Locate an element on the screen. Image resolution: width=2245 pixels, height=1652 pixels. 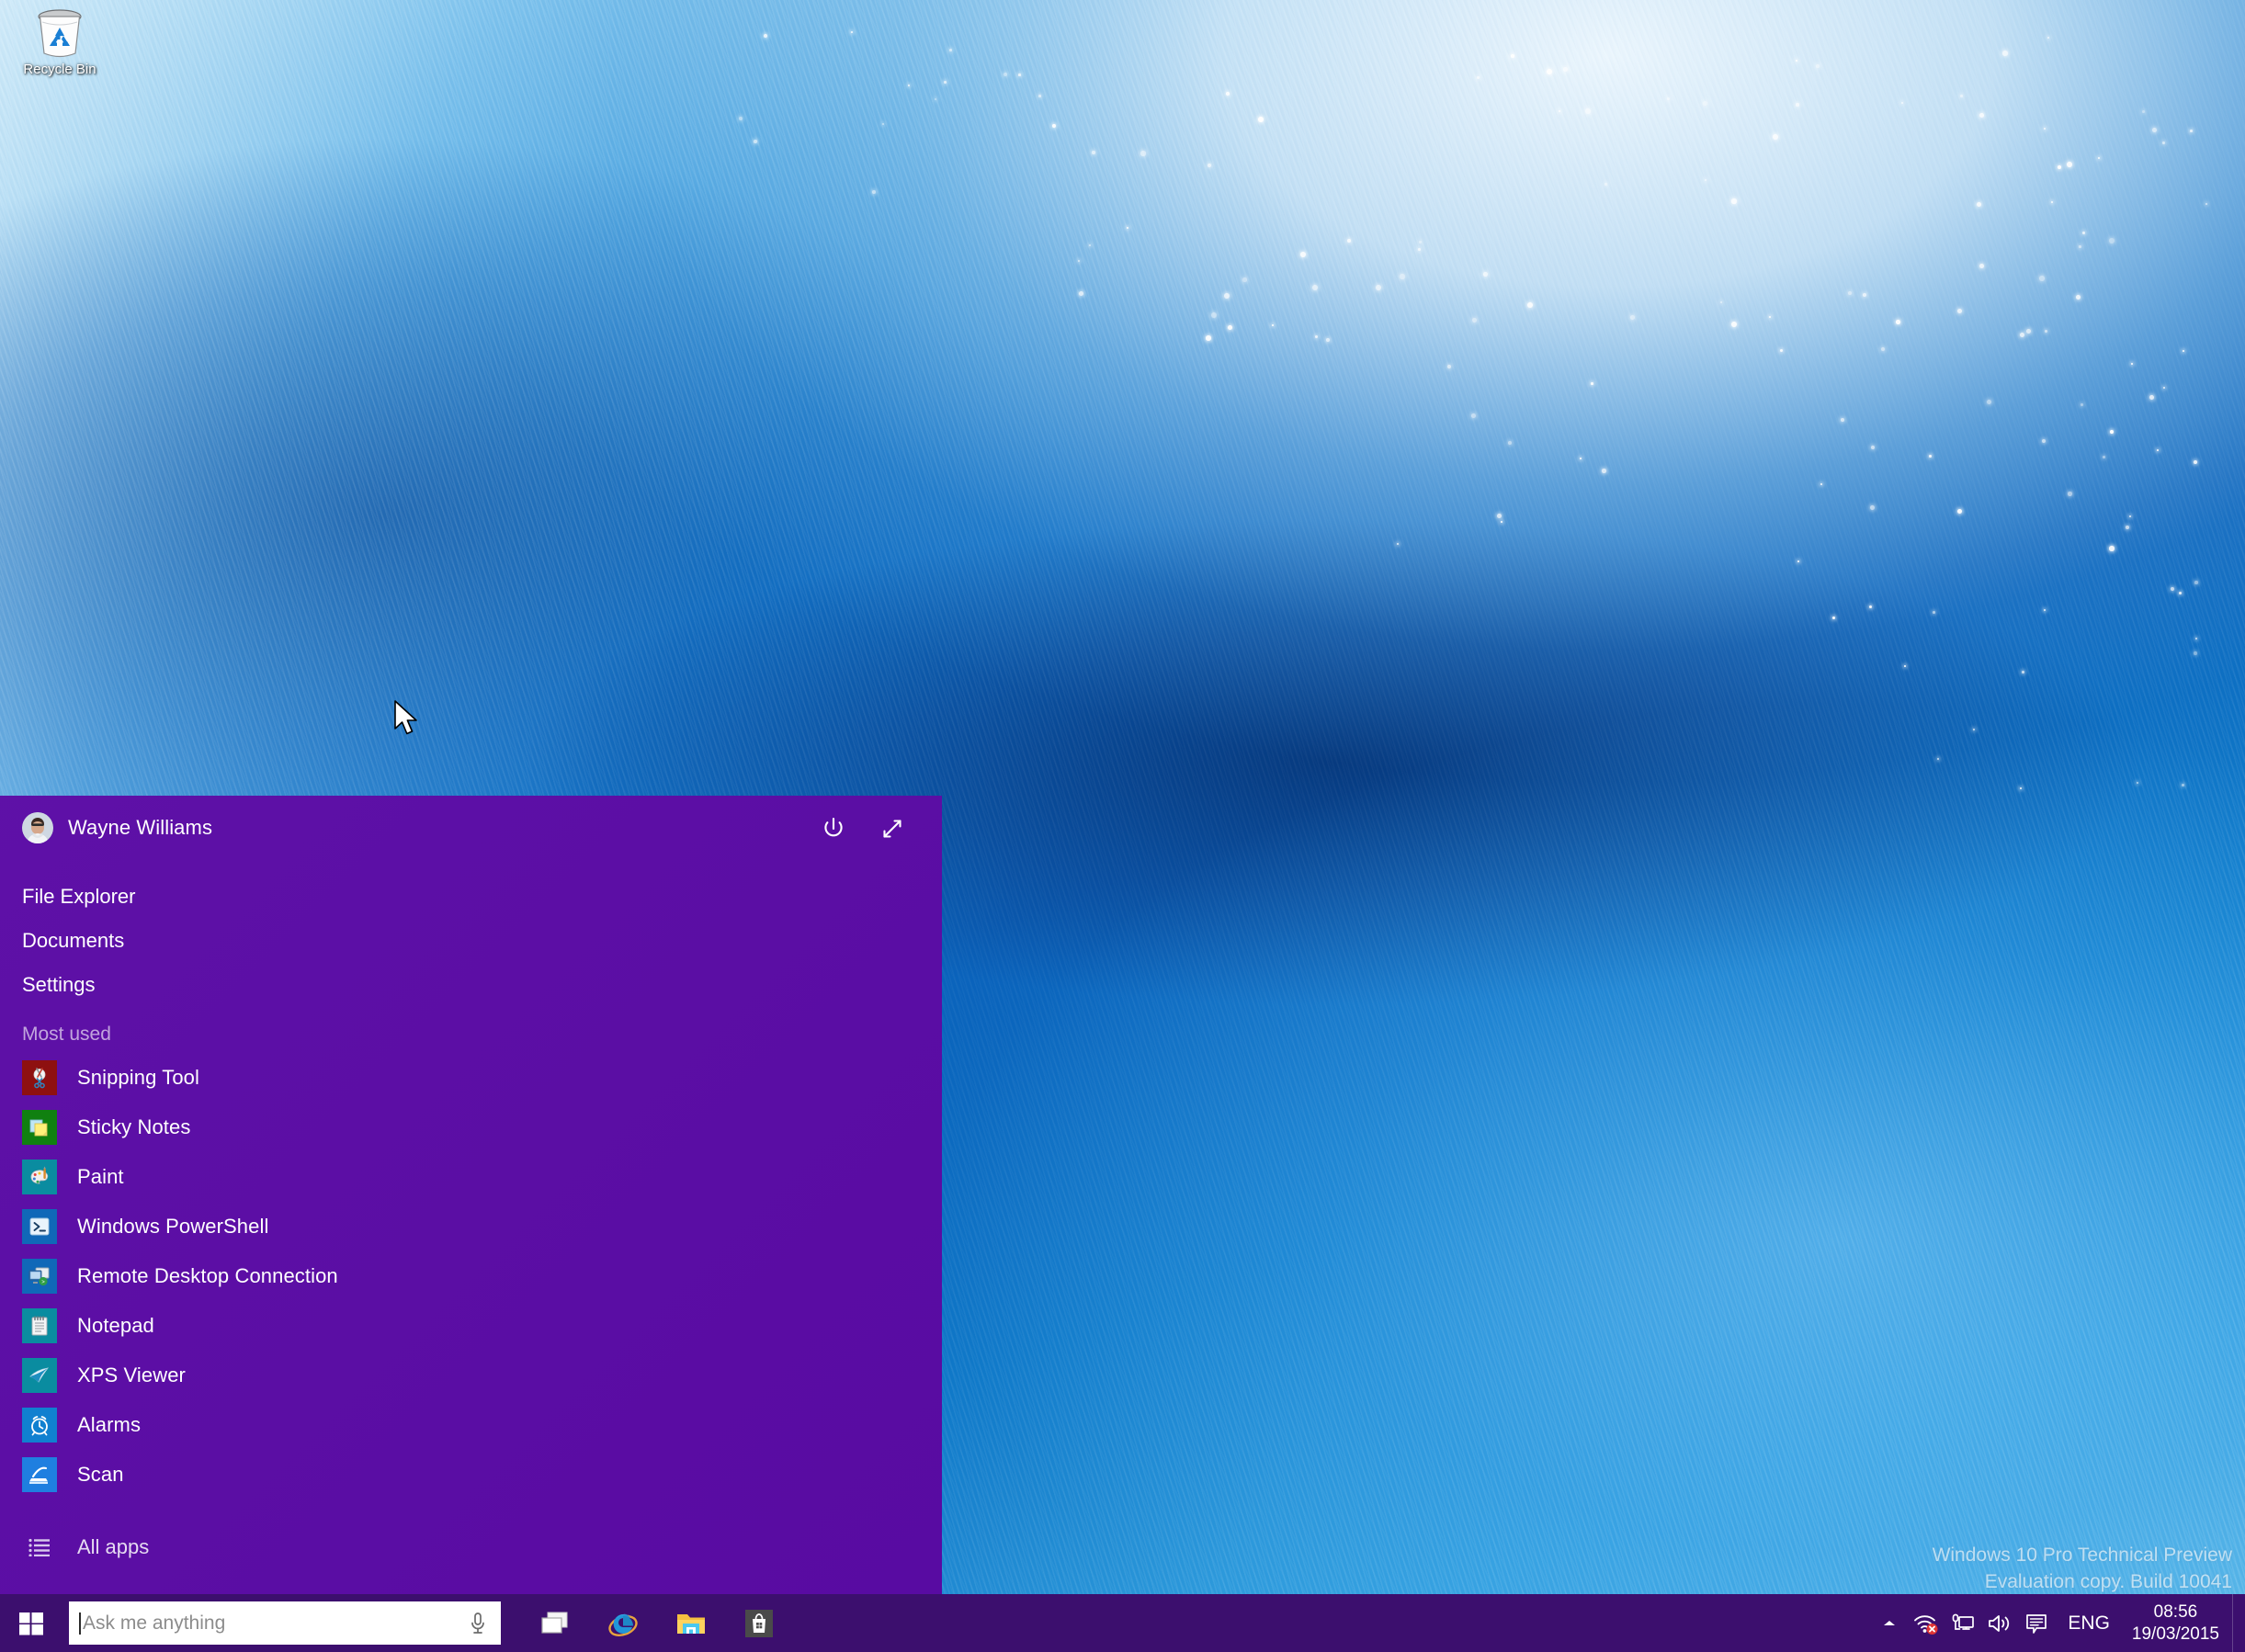
hamburger-list-icon is located at coordinates (39, 1547).